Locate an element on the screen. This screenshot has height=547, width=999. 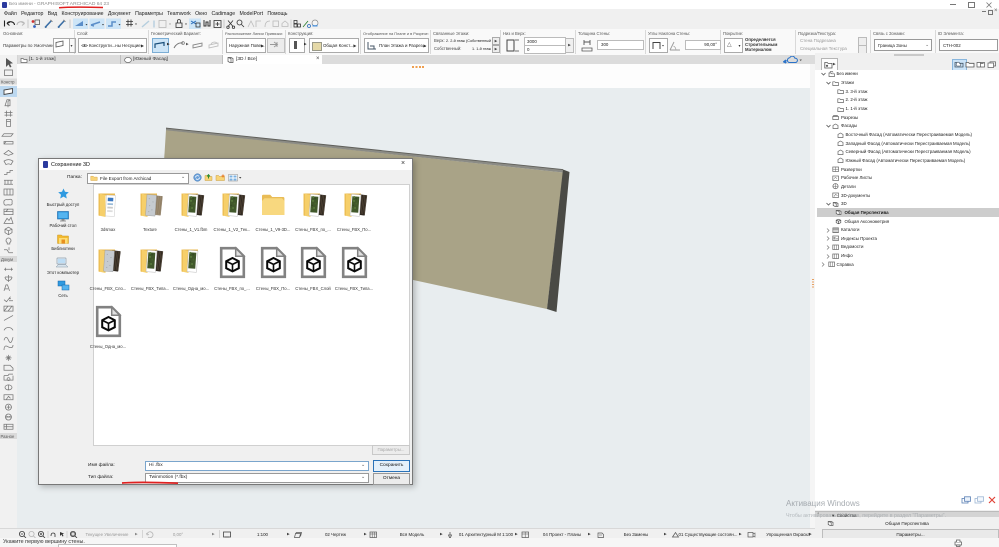
svg-text: Докум is located at coordinates (7, 259).